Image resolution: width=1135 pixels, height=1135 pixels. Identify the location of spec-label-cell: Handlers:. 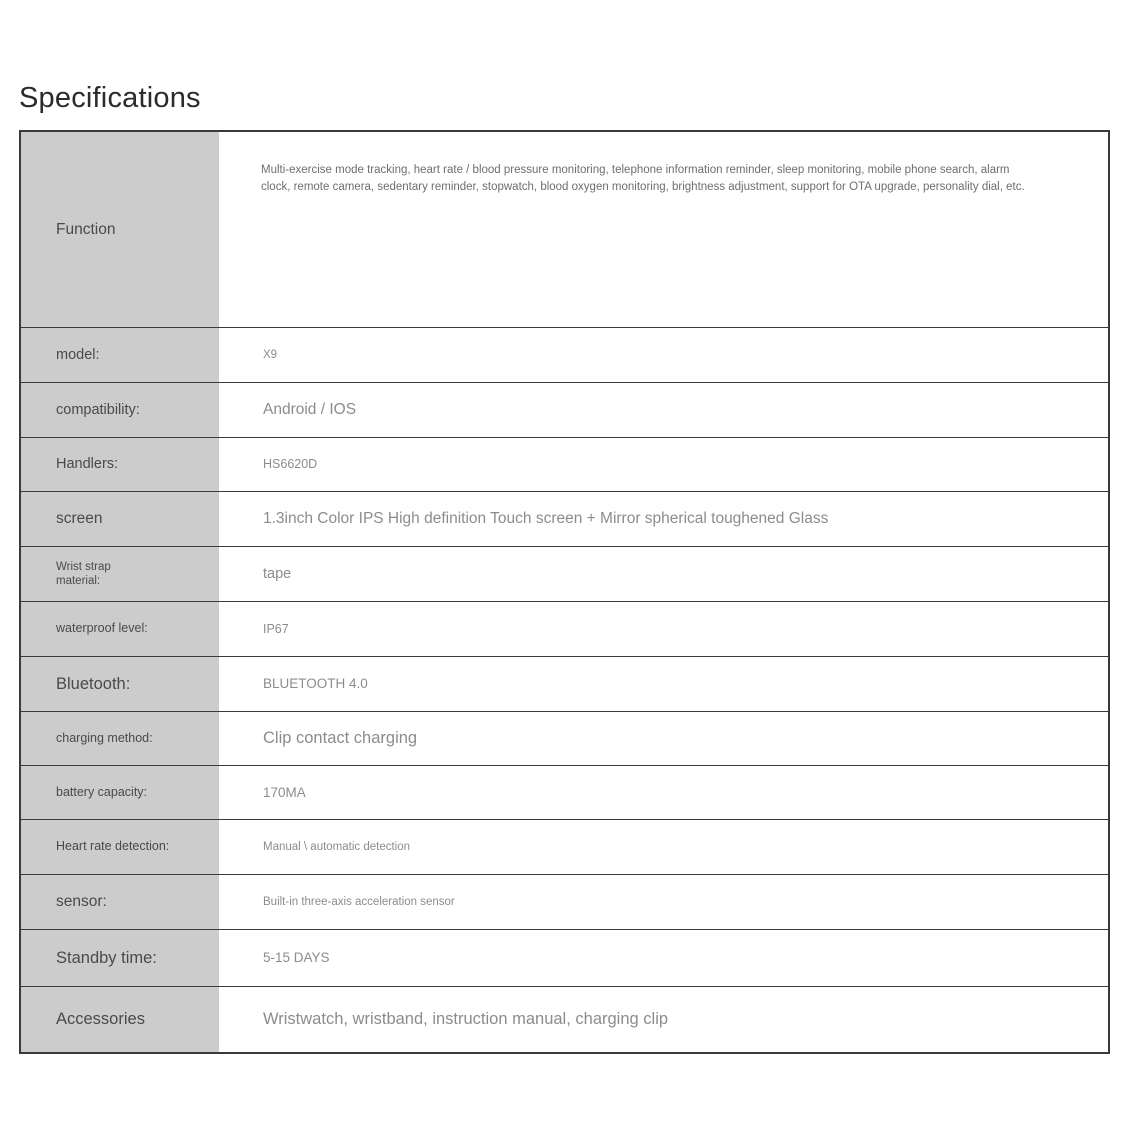
(120, 464).